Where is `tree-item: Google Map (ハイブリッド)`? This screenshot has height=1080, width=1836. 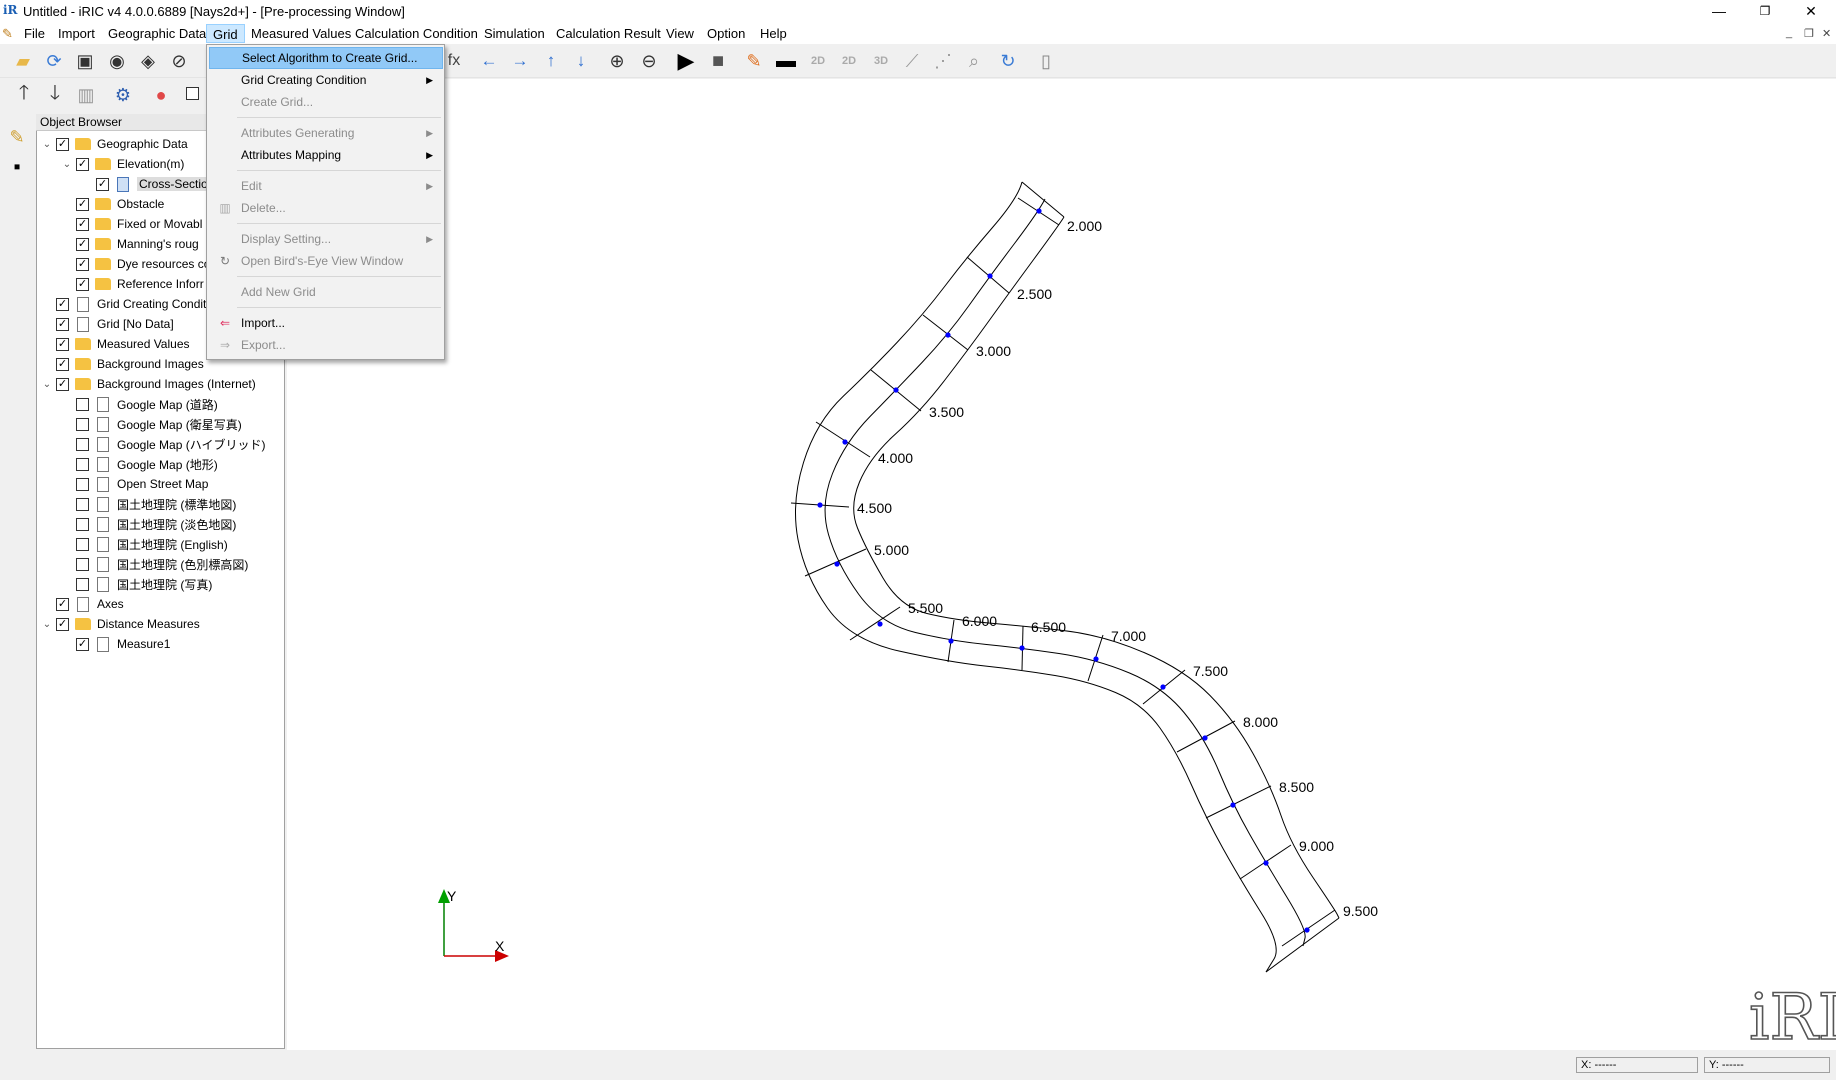 tree-item: Google Map (ハイブリッド) is located at coordinates (163, 444).